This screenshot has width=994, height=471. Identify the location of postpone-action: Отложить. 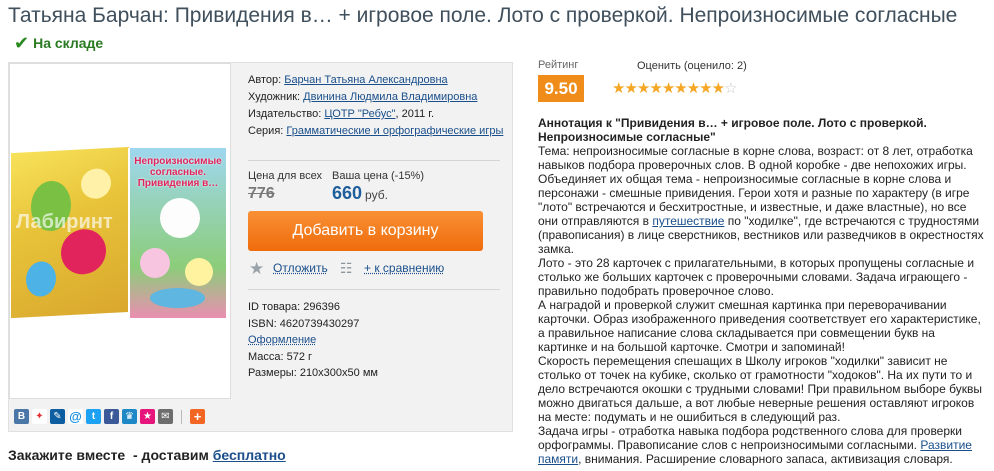
(300, 268).